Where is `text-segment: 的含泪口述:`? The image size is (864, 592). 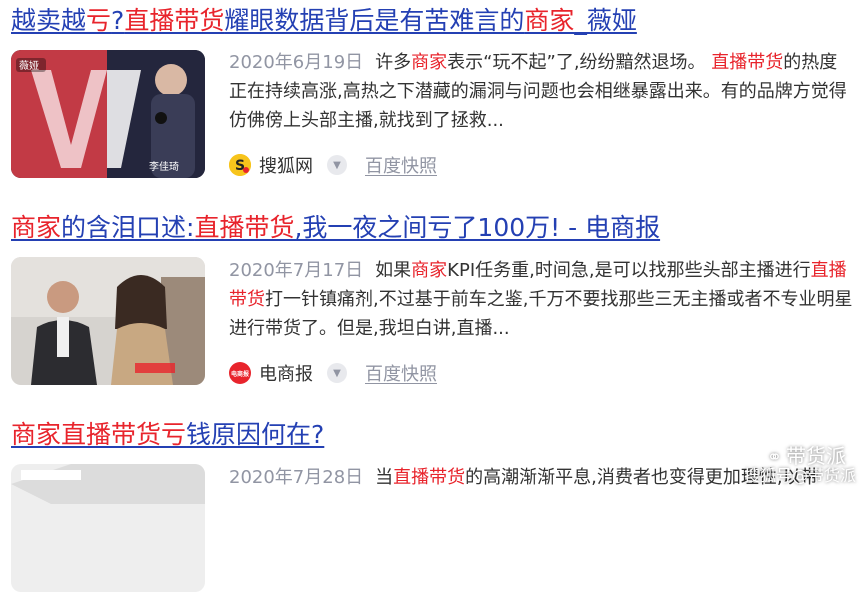 text-segment: 的含泪口述: is located at coordinates (128, 227).